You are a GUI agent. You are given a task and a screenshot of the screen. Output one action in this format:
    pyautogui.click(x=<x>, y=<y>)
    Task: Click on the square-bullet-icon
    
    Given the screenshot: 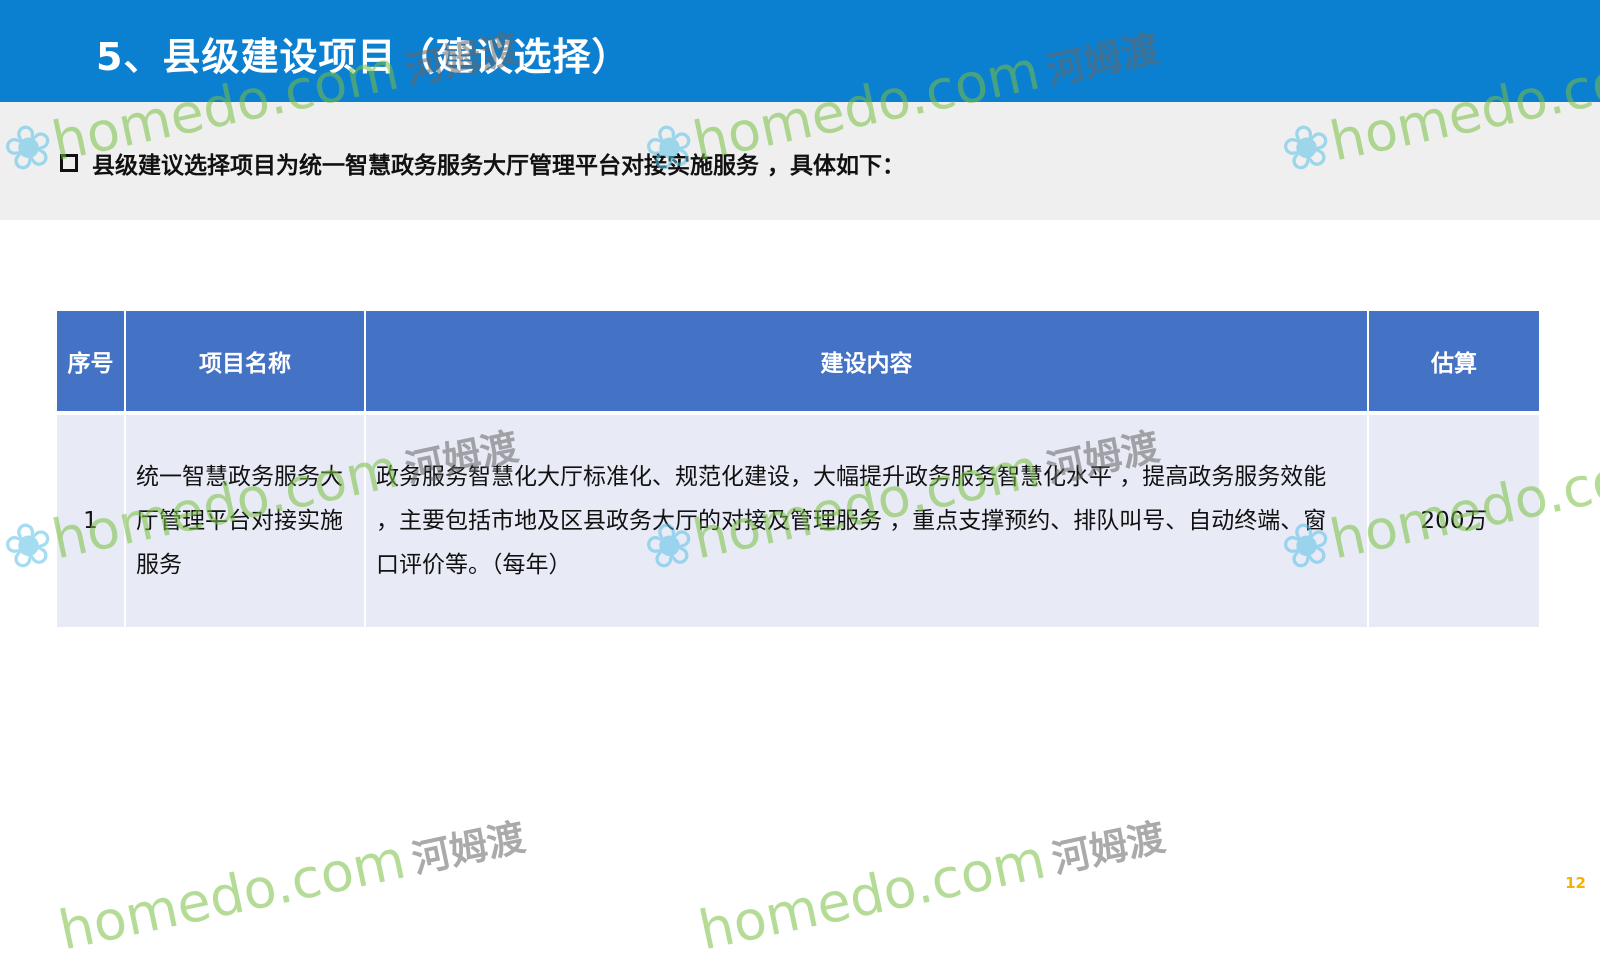 What is the action you would take?
    pyautogui.click(x=69, y=163)
    